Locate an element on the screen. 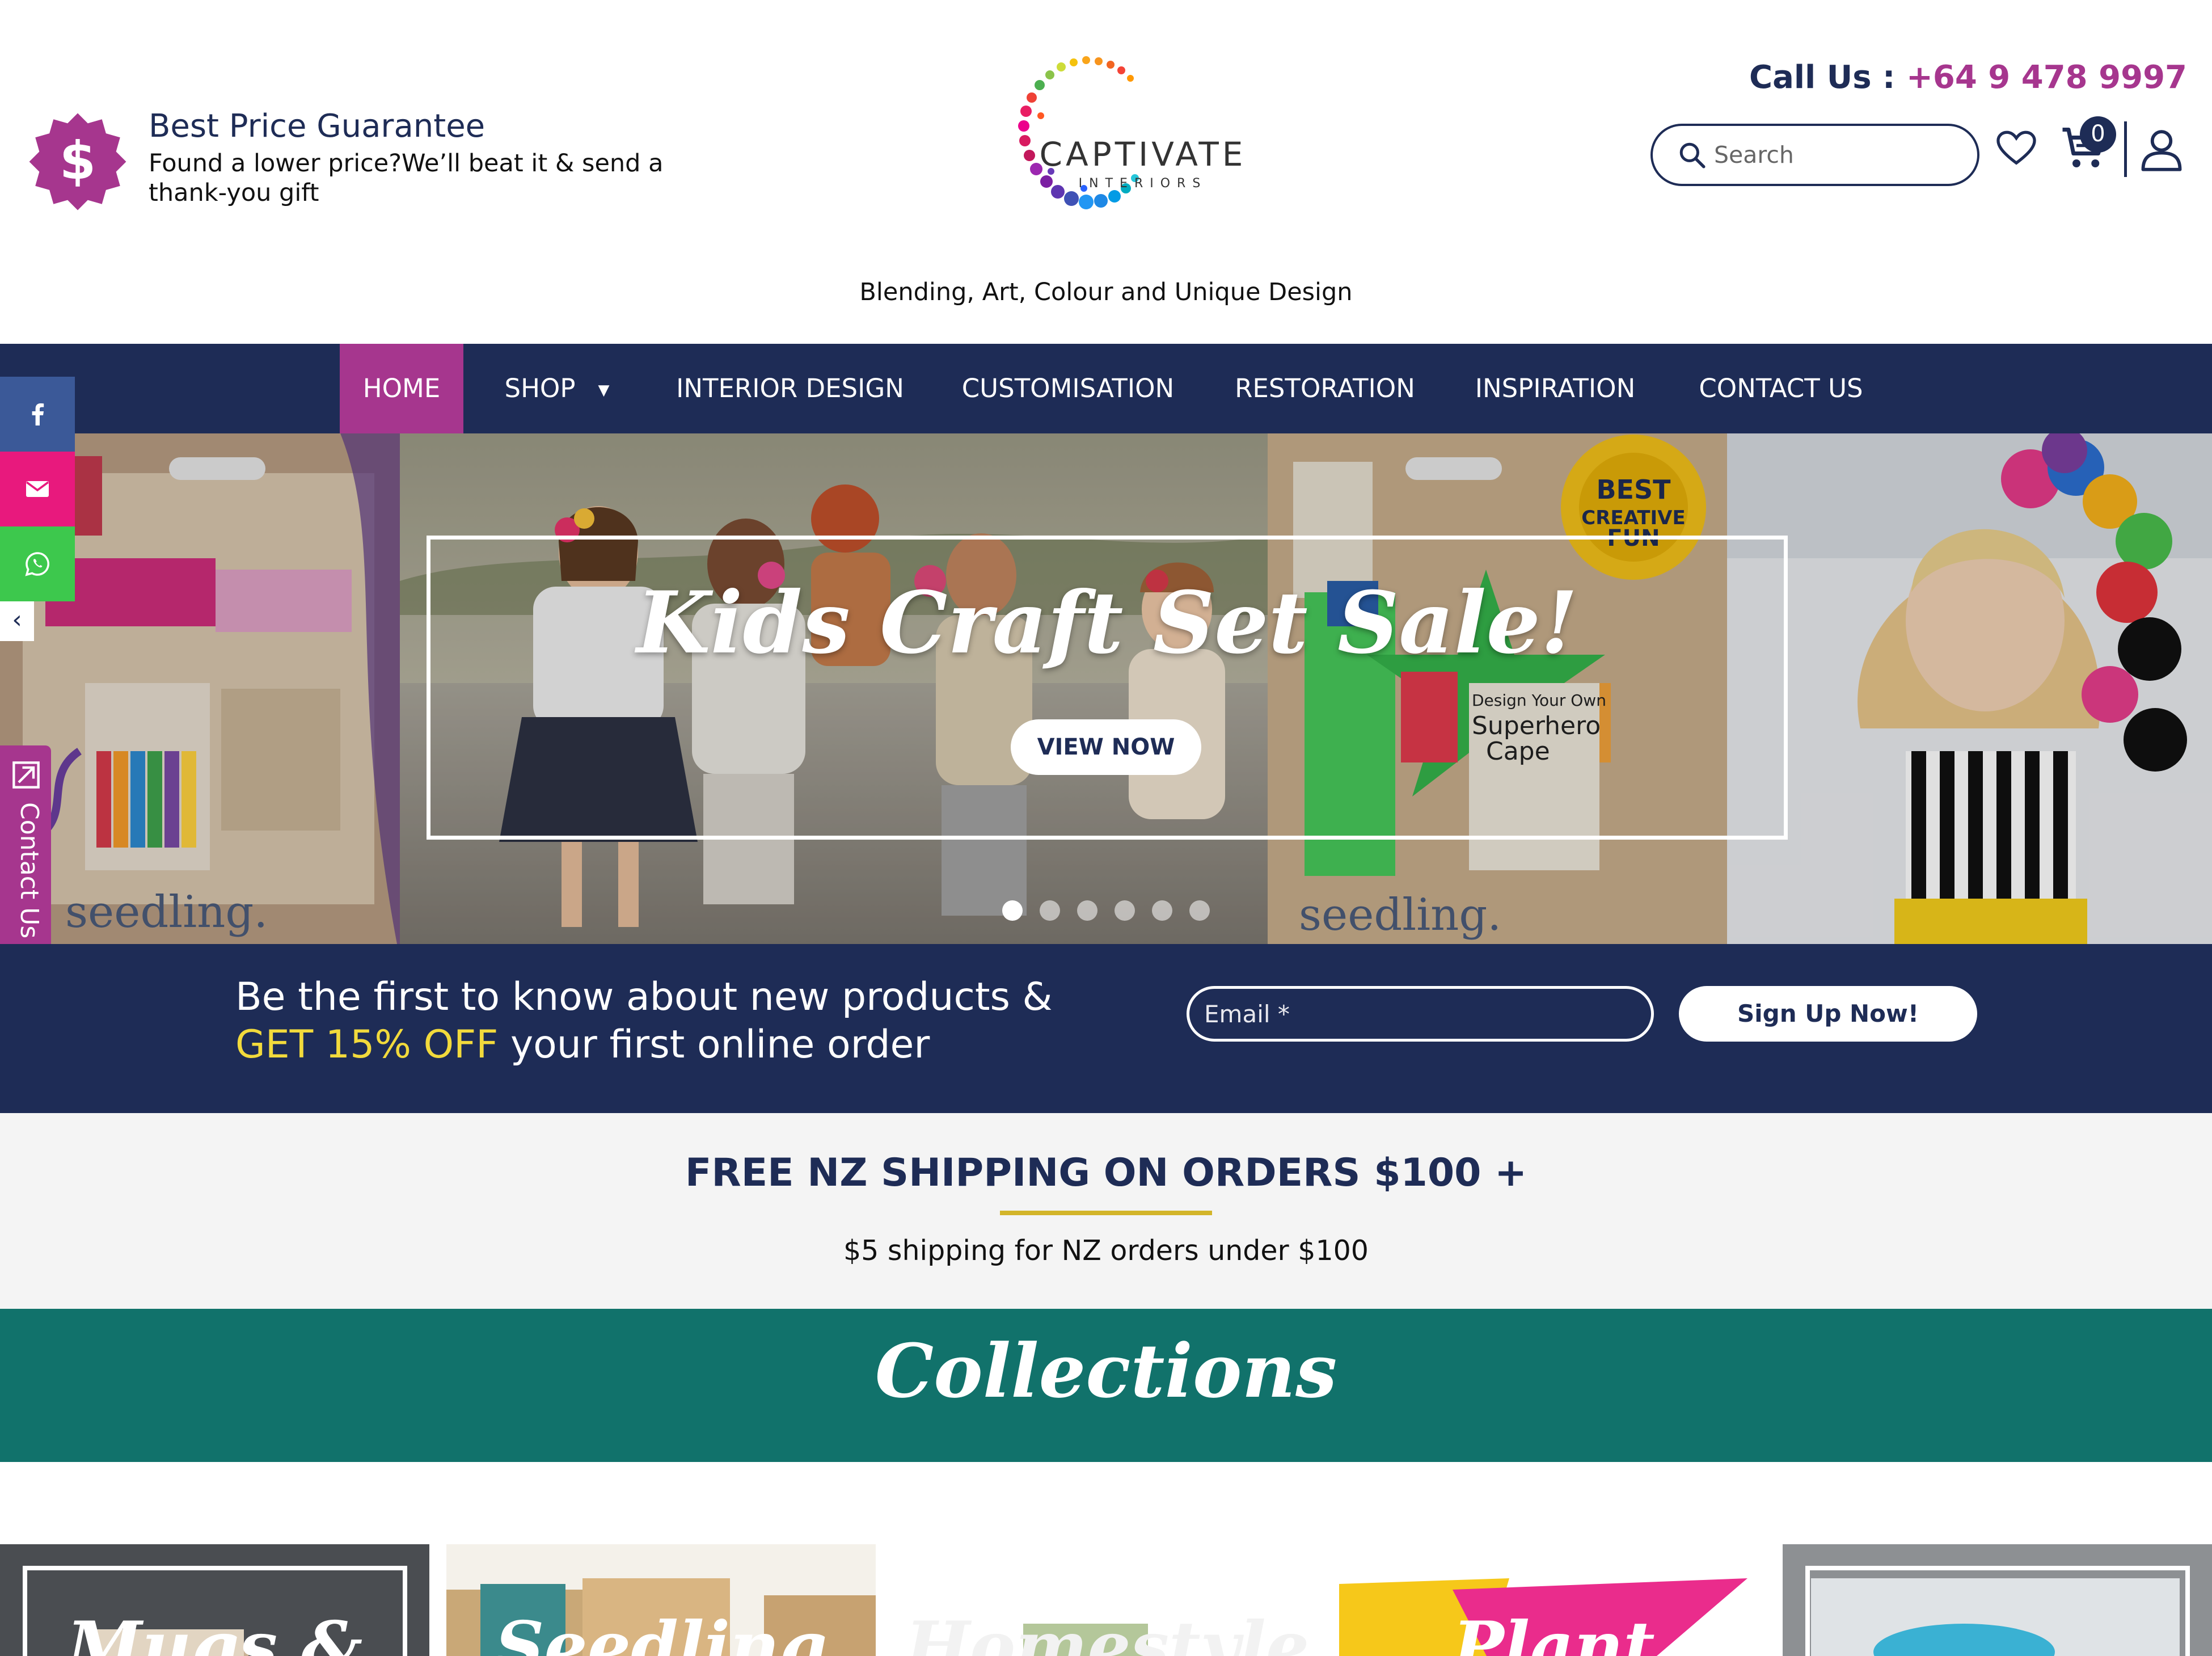  captivate-logo: CAPTIVATE INTERIORS is located at coordinates (1109, 160).